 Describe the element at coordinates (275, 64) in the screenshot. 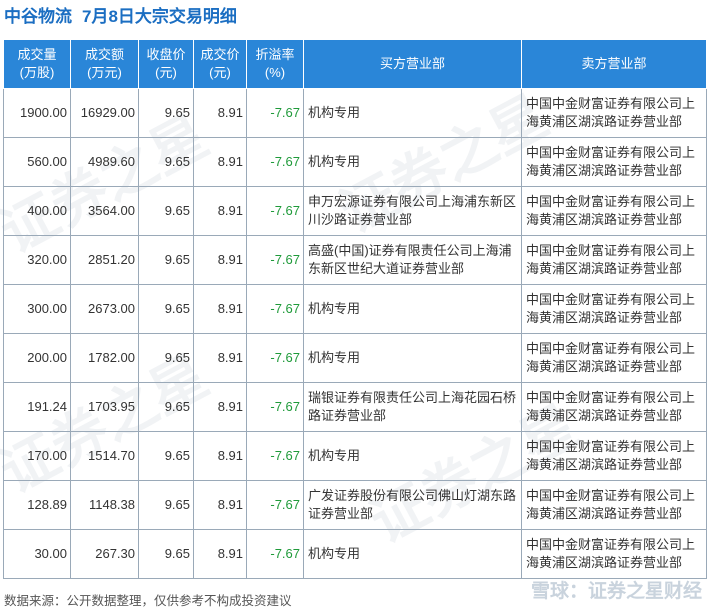

I see `header-premium-rate: 折溢率 (%)` at that location.